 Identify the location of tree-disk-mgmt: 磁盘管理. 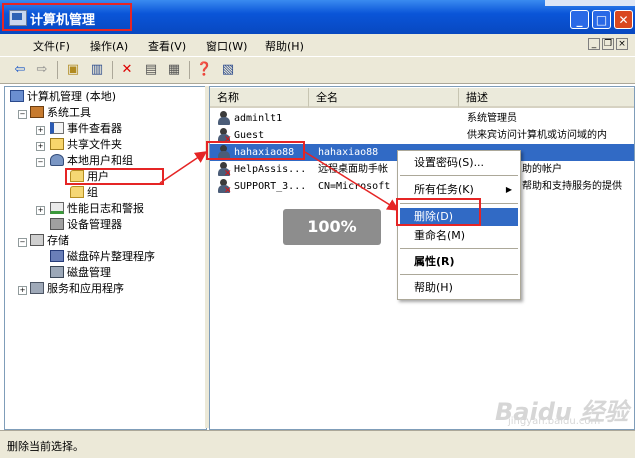
(80, 273).